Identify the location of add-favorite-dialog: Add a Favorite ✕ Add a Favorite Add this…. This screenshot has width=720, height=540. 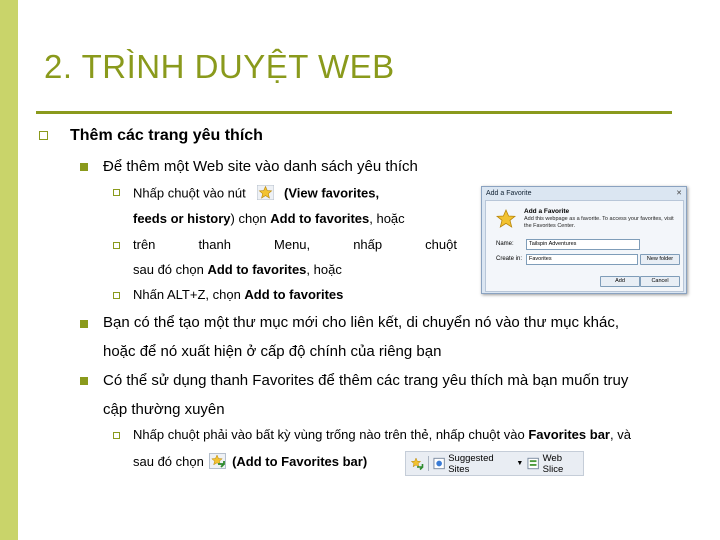
(584, 240).